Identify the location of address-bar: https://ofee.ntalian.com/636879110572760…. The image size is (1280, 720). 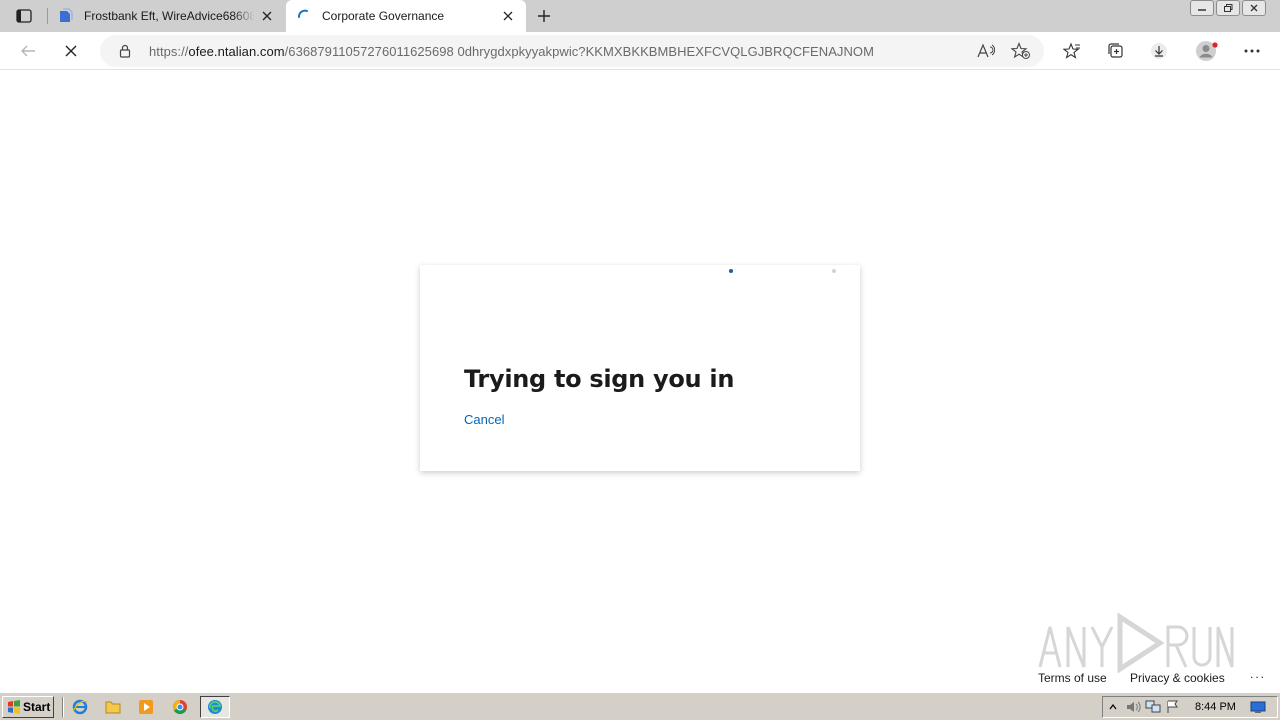
(572, 51).